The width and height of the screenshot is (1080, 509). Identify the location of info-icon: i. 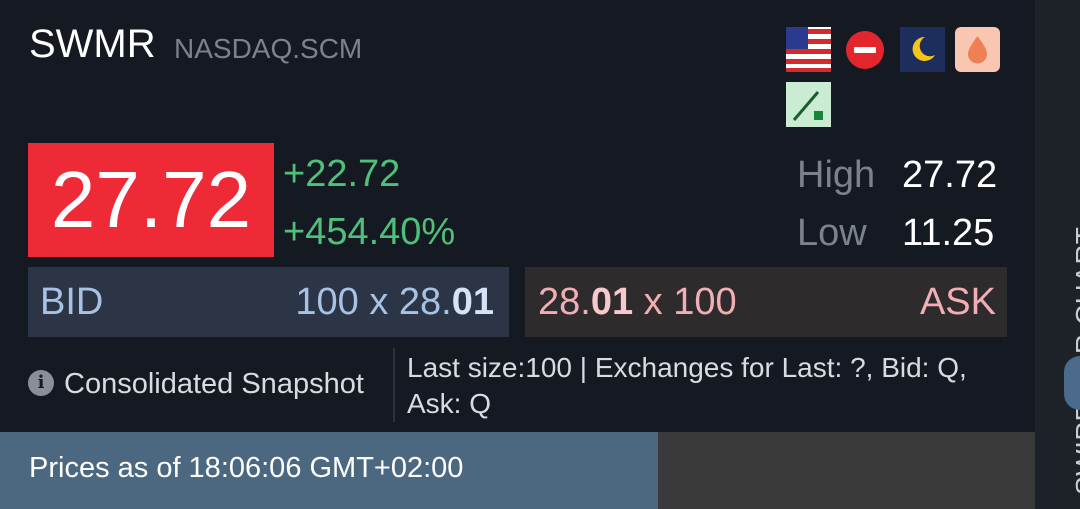
(41, 383).